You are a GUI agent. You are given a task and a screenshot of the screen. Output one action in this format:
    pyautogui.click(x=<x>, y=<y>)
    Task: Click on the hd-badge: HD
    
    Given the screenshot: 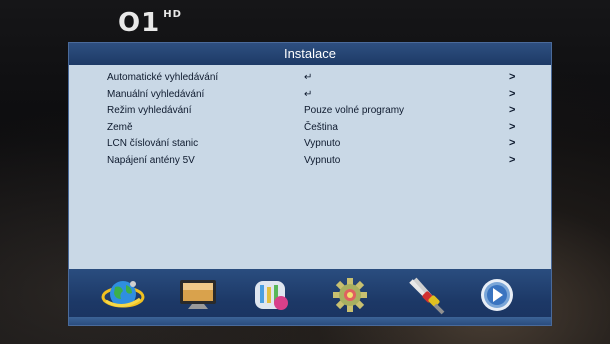 What is the action you would take?
    pyautogui.click(x=172, y=14)
    